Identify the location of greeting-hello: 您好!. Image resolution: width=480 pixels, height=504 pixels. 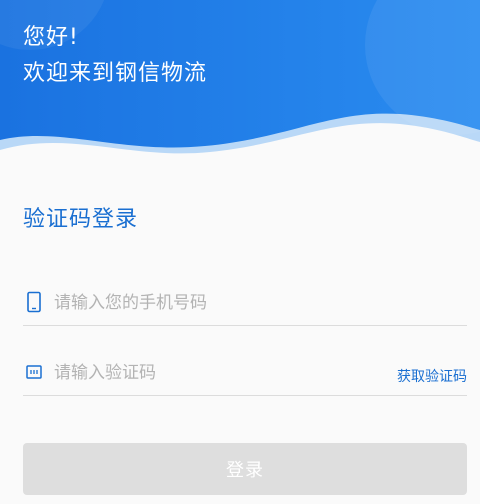
(51, 37).